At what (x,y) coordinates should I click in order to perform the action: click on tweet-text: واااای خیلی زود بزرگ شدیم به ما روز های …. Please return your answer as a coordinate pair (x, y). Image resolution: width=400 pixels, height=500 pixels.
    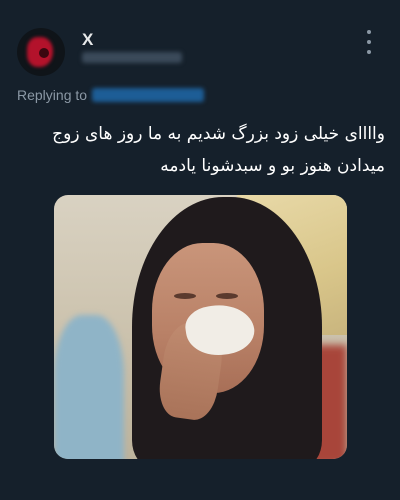
    Looking at the image, I should click on (218, 150).